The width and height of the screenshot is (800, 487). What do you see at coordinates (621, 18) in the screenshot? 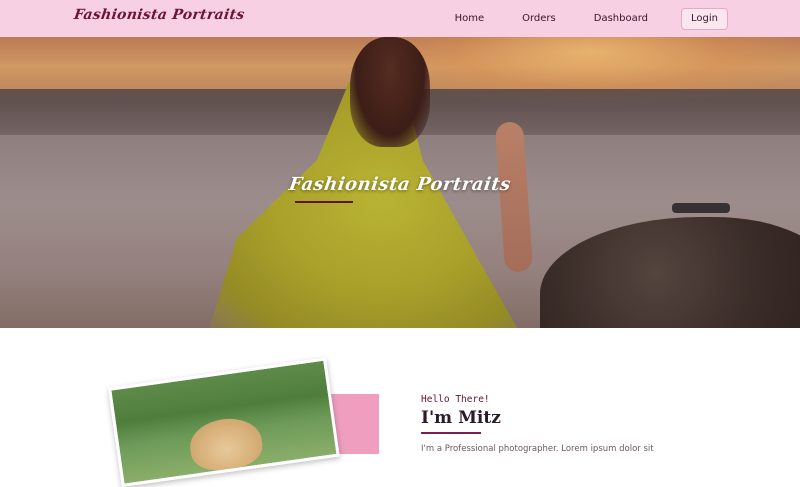
I see `nav-link-dashboard: Dashboard` at bounding box center [621, 18].